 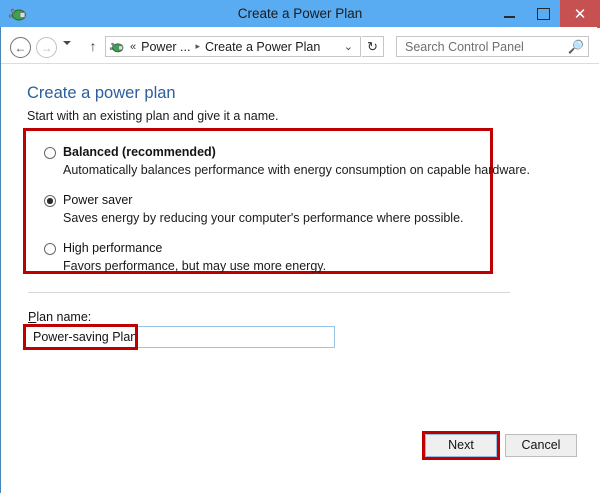 I want to click on close-button: ✕, so click(x=580, y=14).